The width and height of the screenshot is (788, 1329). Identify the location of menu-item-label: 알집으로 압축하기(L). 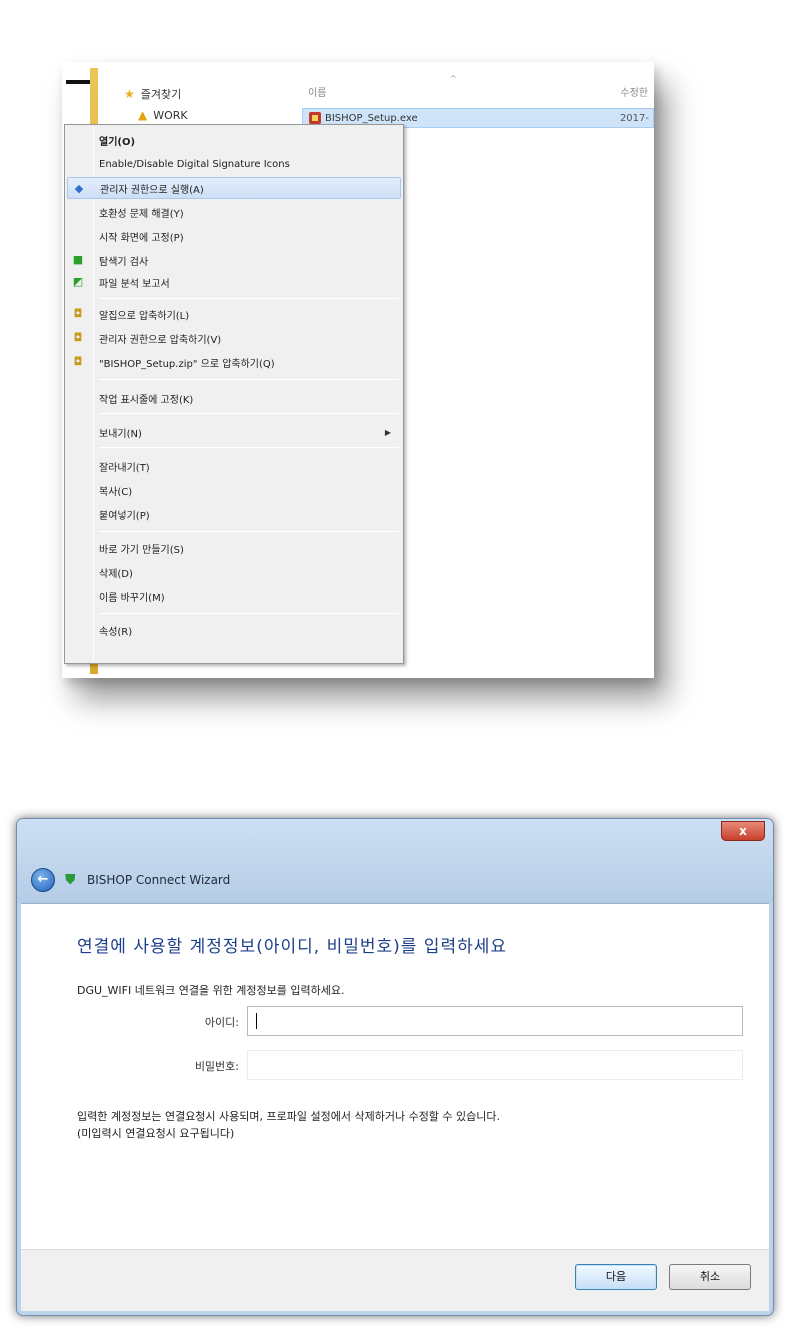
(144, 316).